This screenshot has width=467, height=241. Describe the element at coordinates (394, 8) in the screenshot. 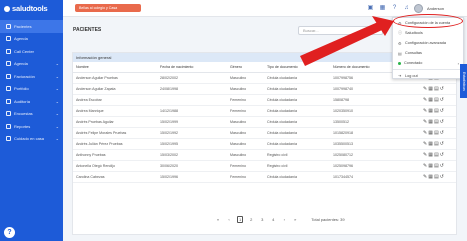

I see `help-icon: ?` at that location.